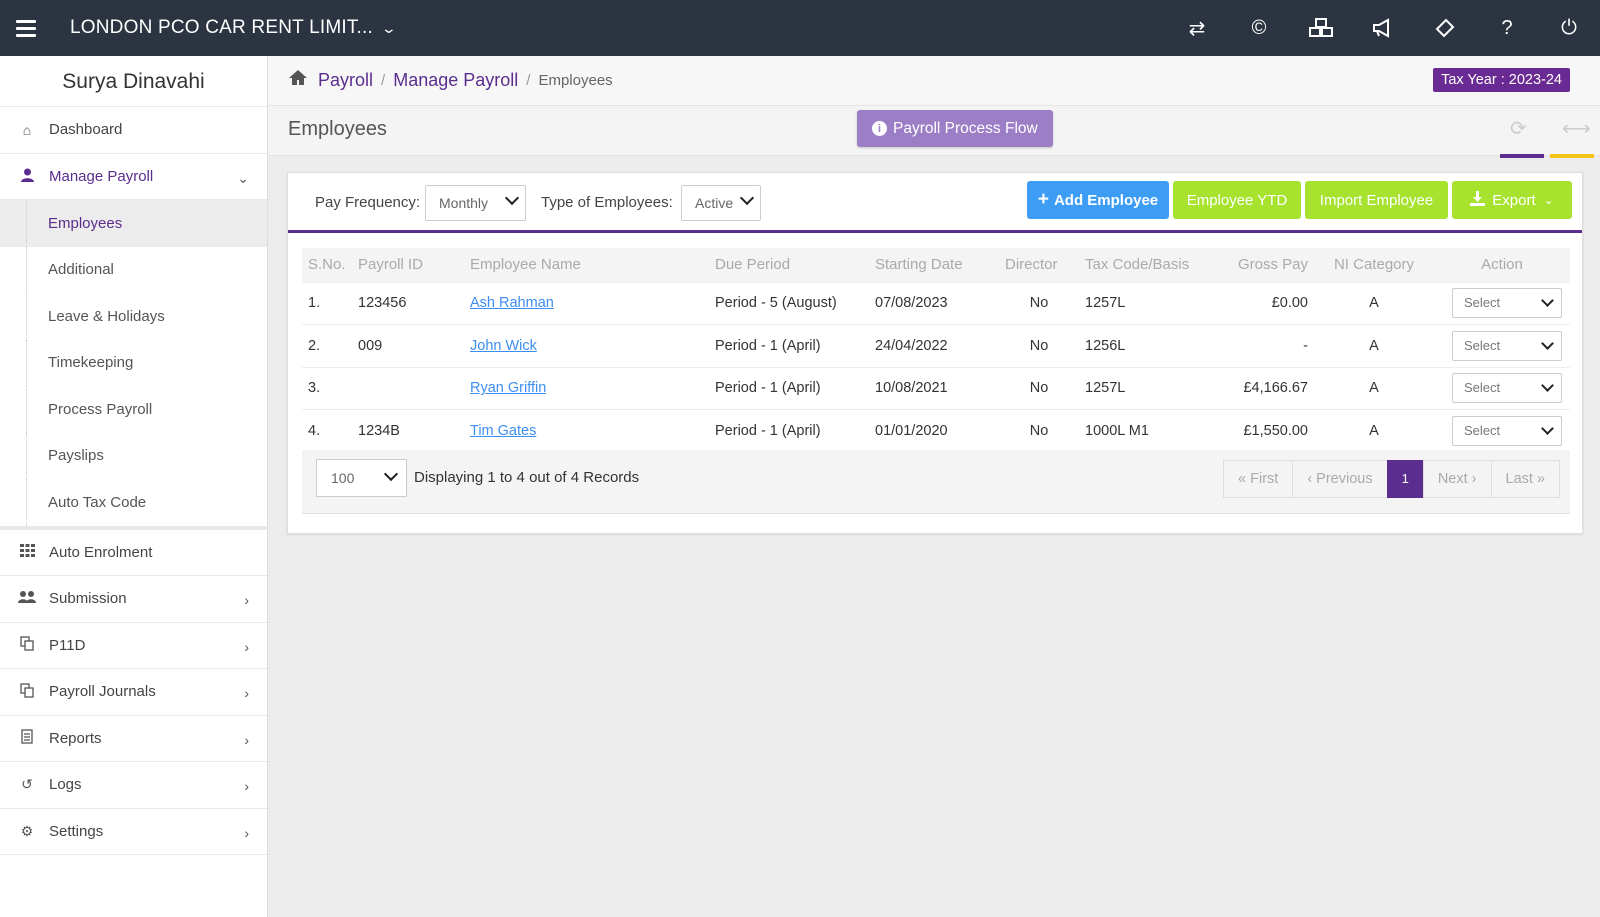 Image resolution: width=1600 pixels, height=917 pixels. What do you see at coordinates (408, 303) in the screenshot?
I see `cell-payroll-id: 123456` at bounding box center [408, 303].